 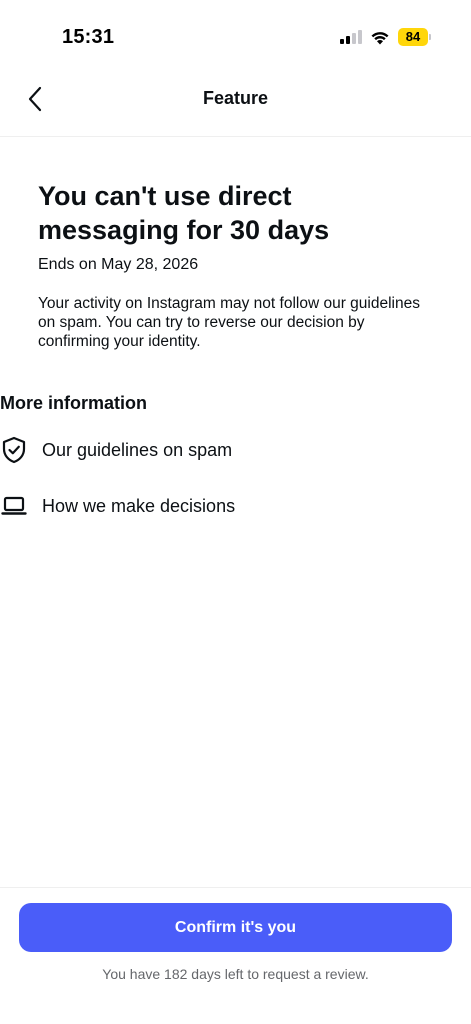 I want to click on nav-header: Feature, so click(x=235, y=103).